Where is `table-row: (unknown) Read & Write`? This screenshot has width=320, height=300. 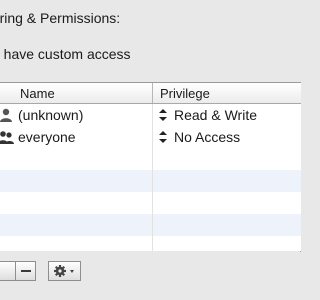
table-row: (unknown) Read & Write is located at coordinates (150, 115).